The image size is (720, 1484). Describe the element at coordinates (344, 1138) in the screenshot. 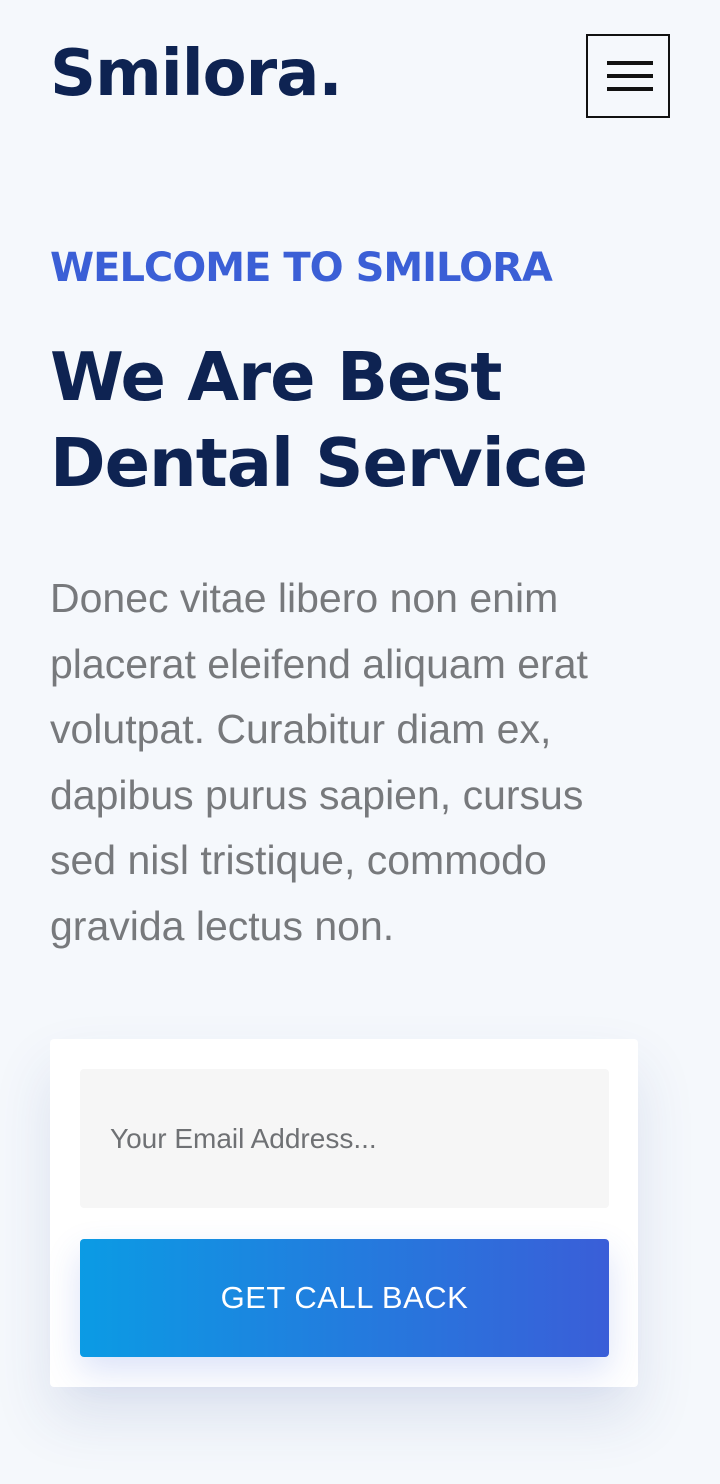

I see `email-input` at that location.